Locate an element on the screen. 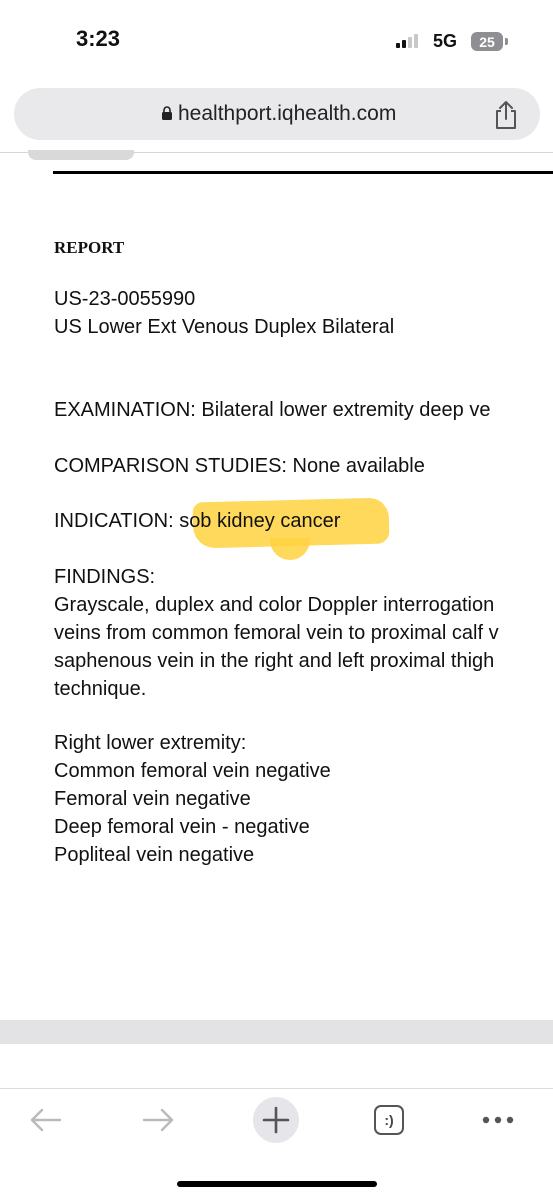 The width and height of the screenshot is (553, 1200). finding-item: Common femoral vein negative is located at coordinates (192, 771).